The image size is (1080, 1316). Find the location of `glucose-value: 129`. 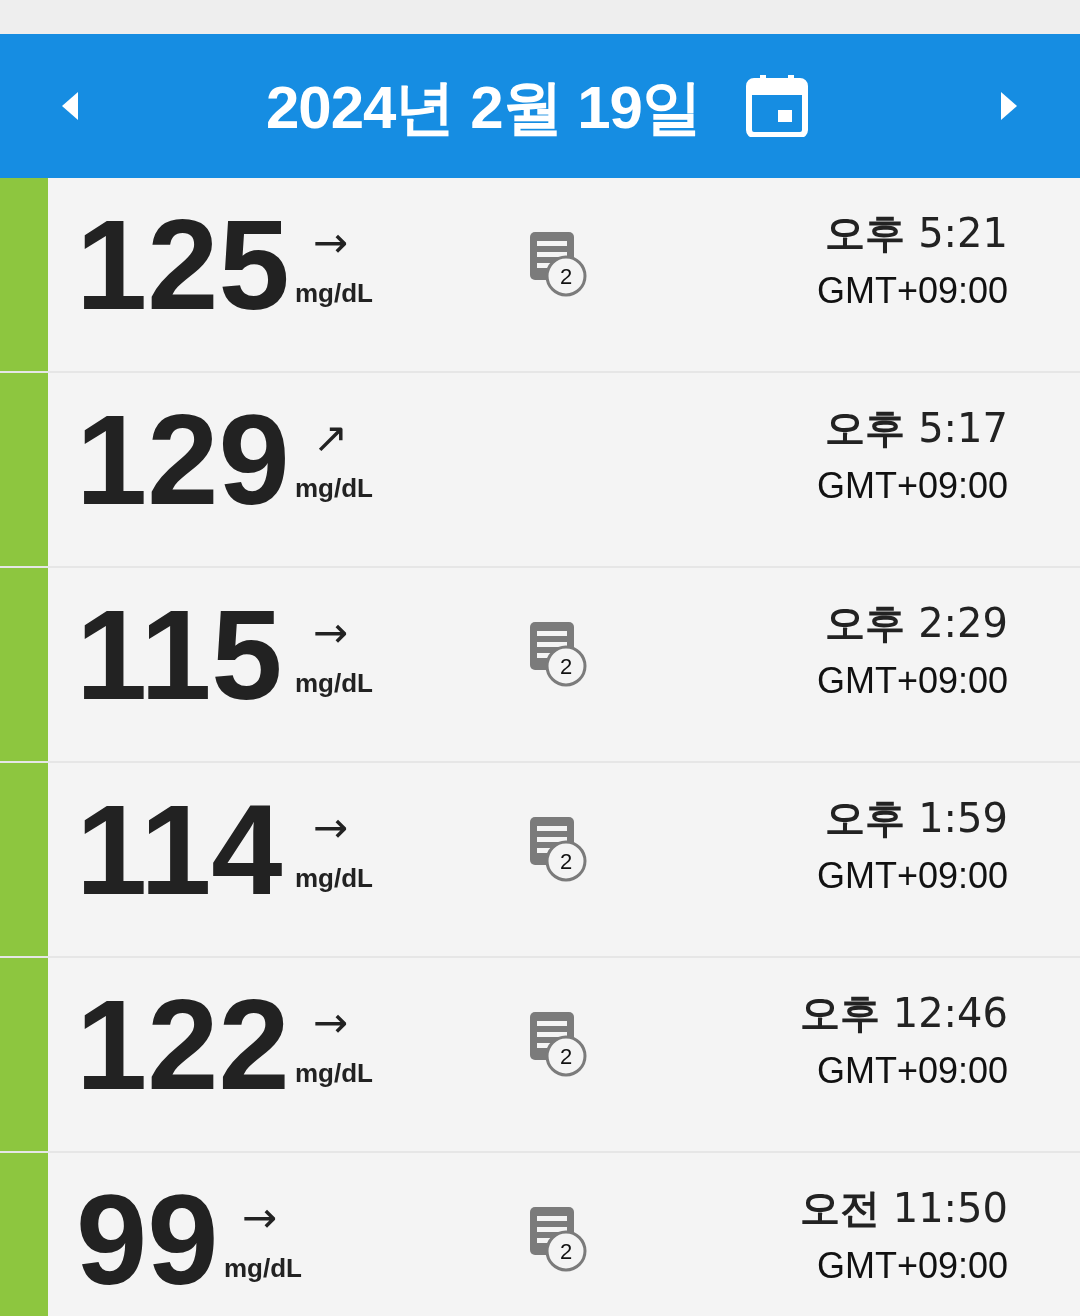

glucose-value: 129 is located at coordinates (183, 460).